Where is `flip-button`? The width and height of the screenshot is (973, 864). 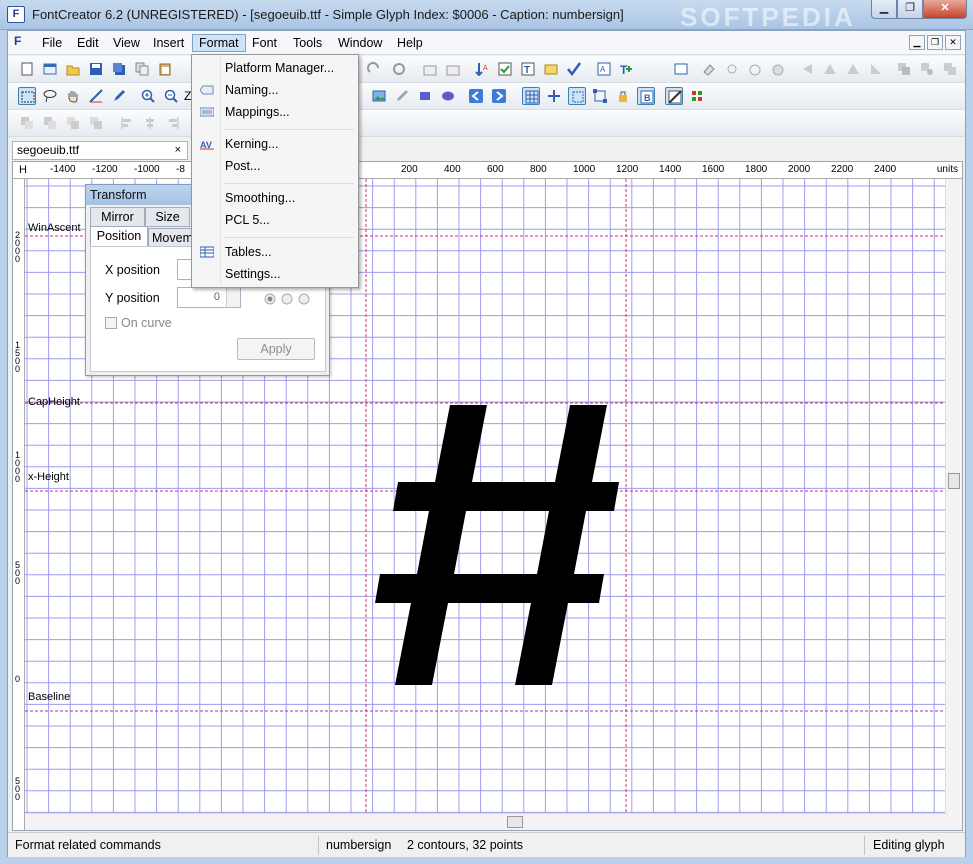
flip-button is located at coordinates (876, 69).